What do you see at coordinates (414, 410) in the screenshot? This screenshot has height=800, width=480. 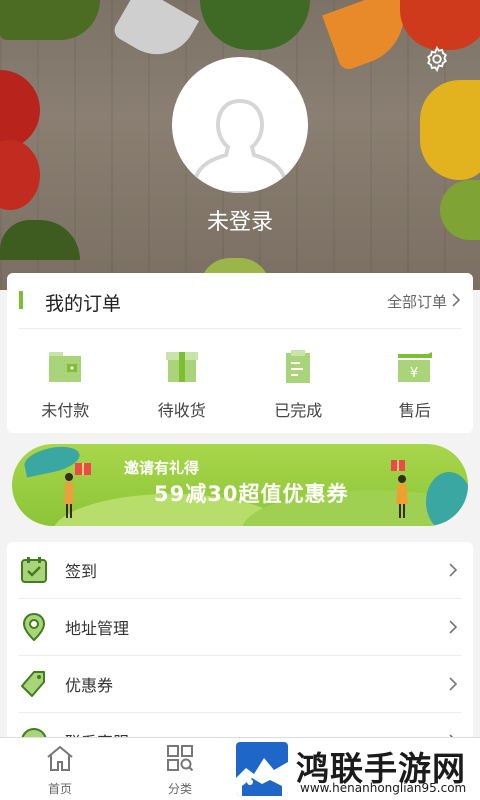 I see `order-after-sales-label: 售后` at bounding box center [414, 410].